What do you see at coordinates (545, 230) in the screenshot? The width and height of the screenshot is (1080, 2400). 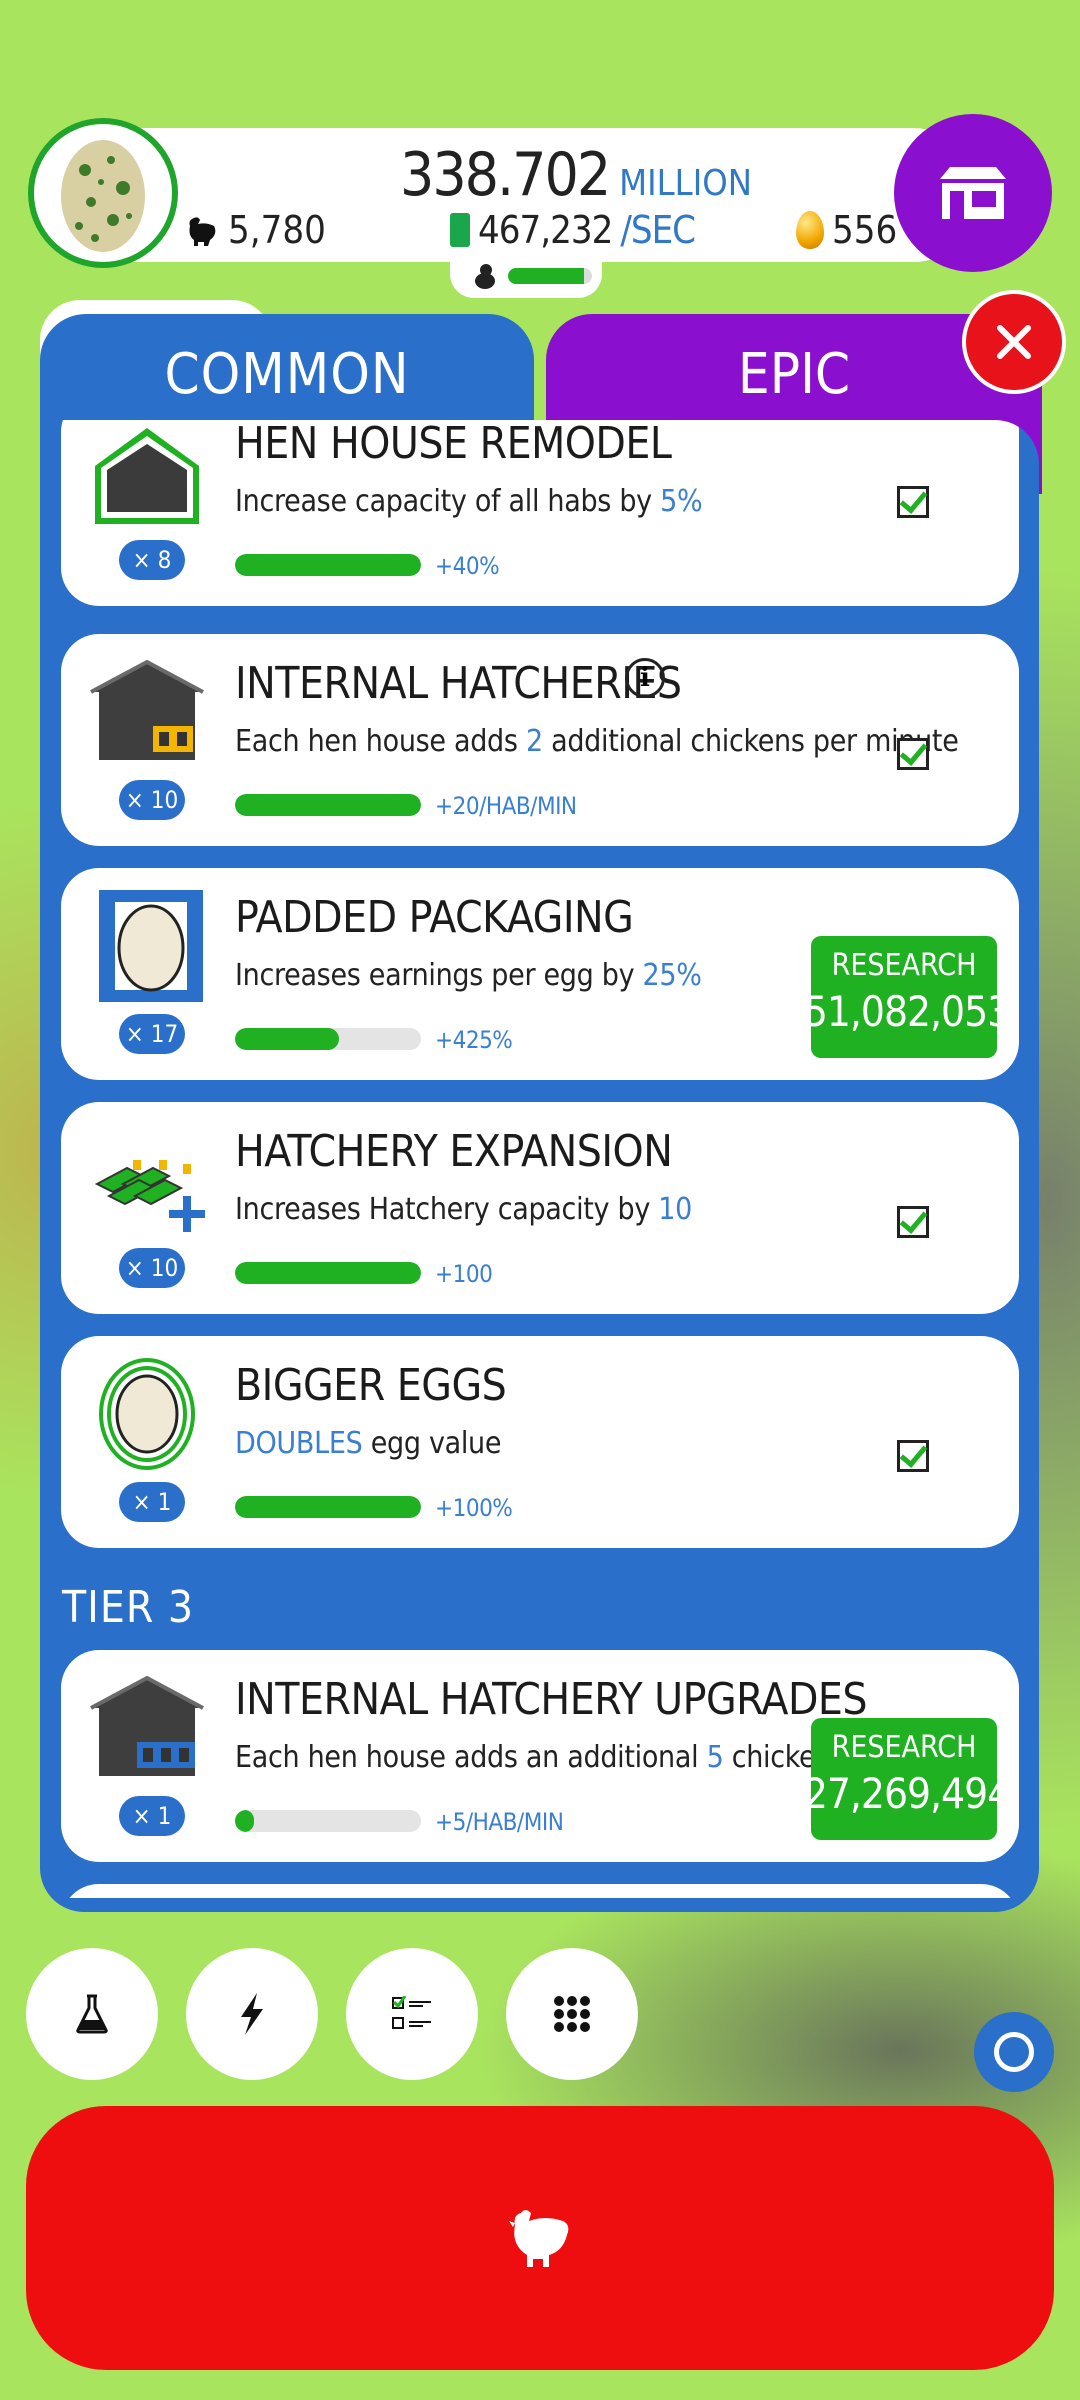 I see `rate-amount: 467,232` at bounding box center [545, 230].